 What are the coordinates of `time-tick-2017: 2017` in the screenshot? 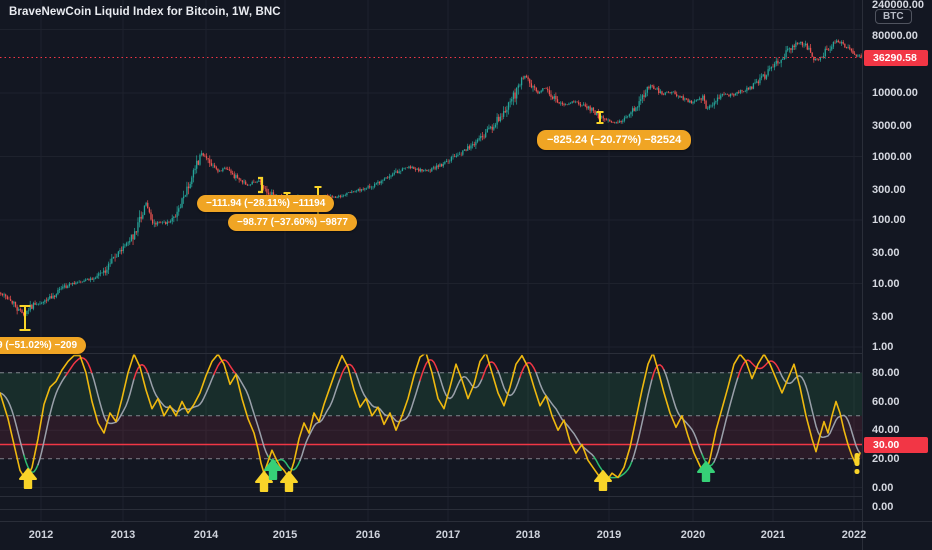 It's located at (448, 535).